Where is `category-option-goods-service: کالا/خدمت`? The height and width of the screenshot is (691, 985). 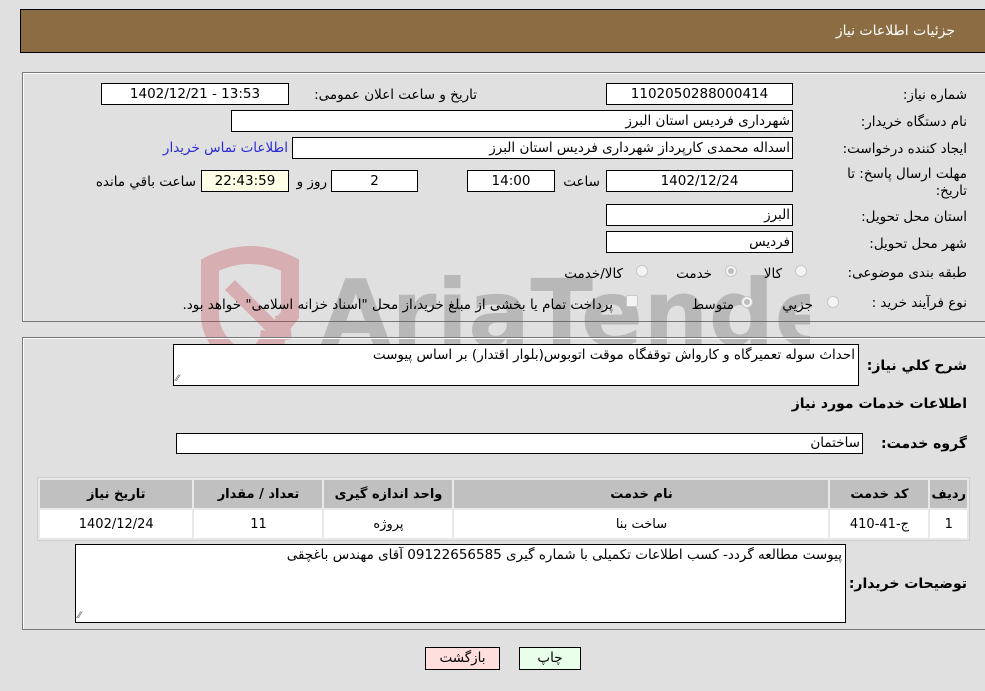
category-option-goods-service: کالا/خدمت is located at coordinates (593, 274).